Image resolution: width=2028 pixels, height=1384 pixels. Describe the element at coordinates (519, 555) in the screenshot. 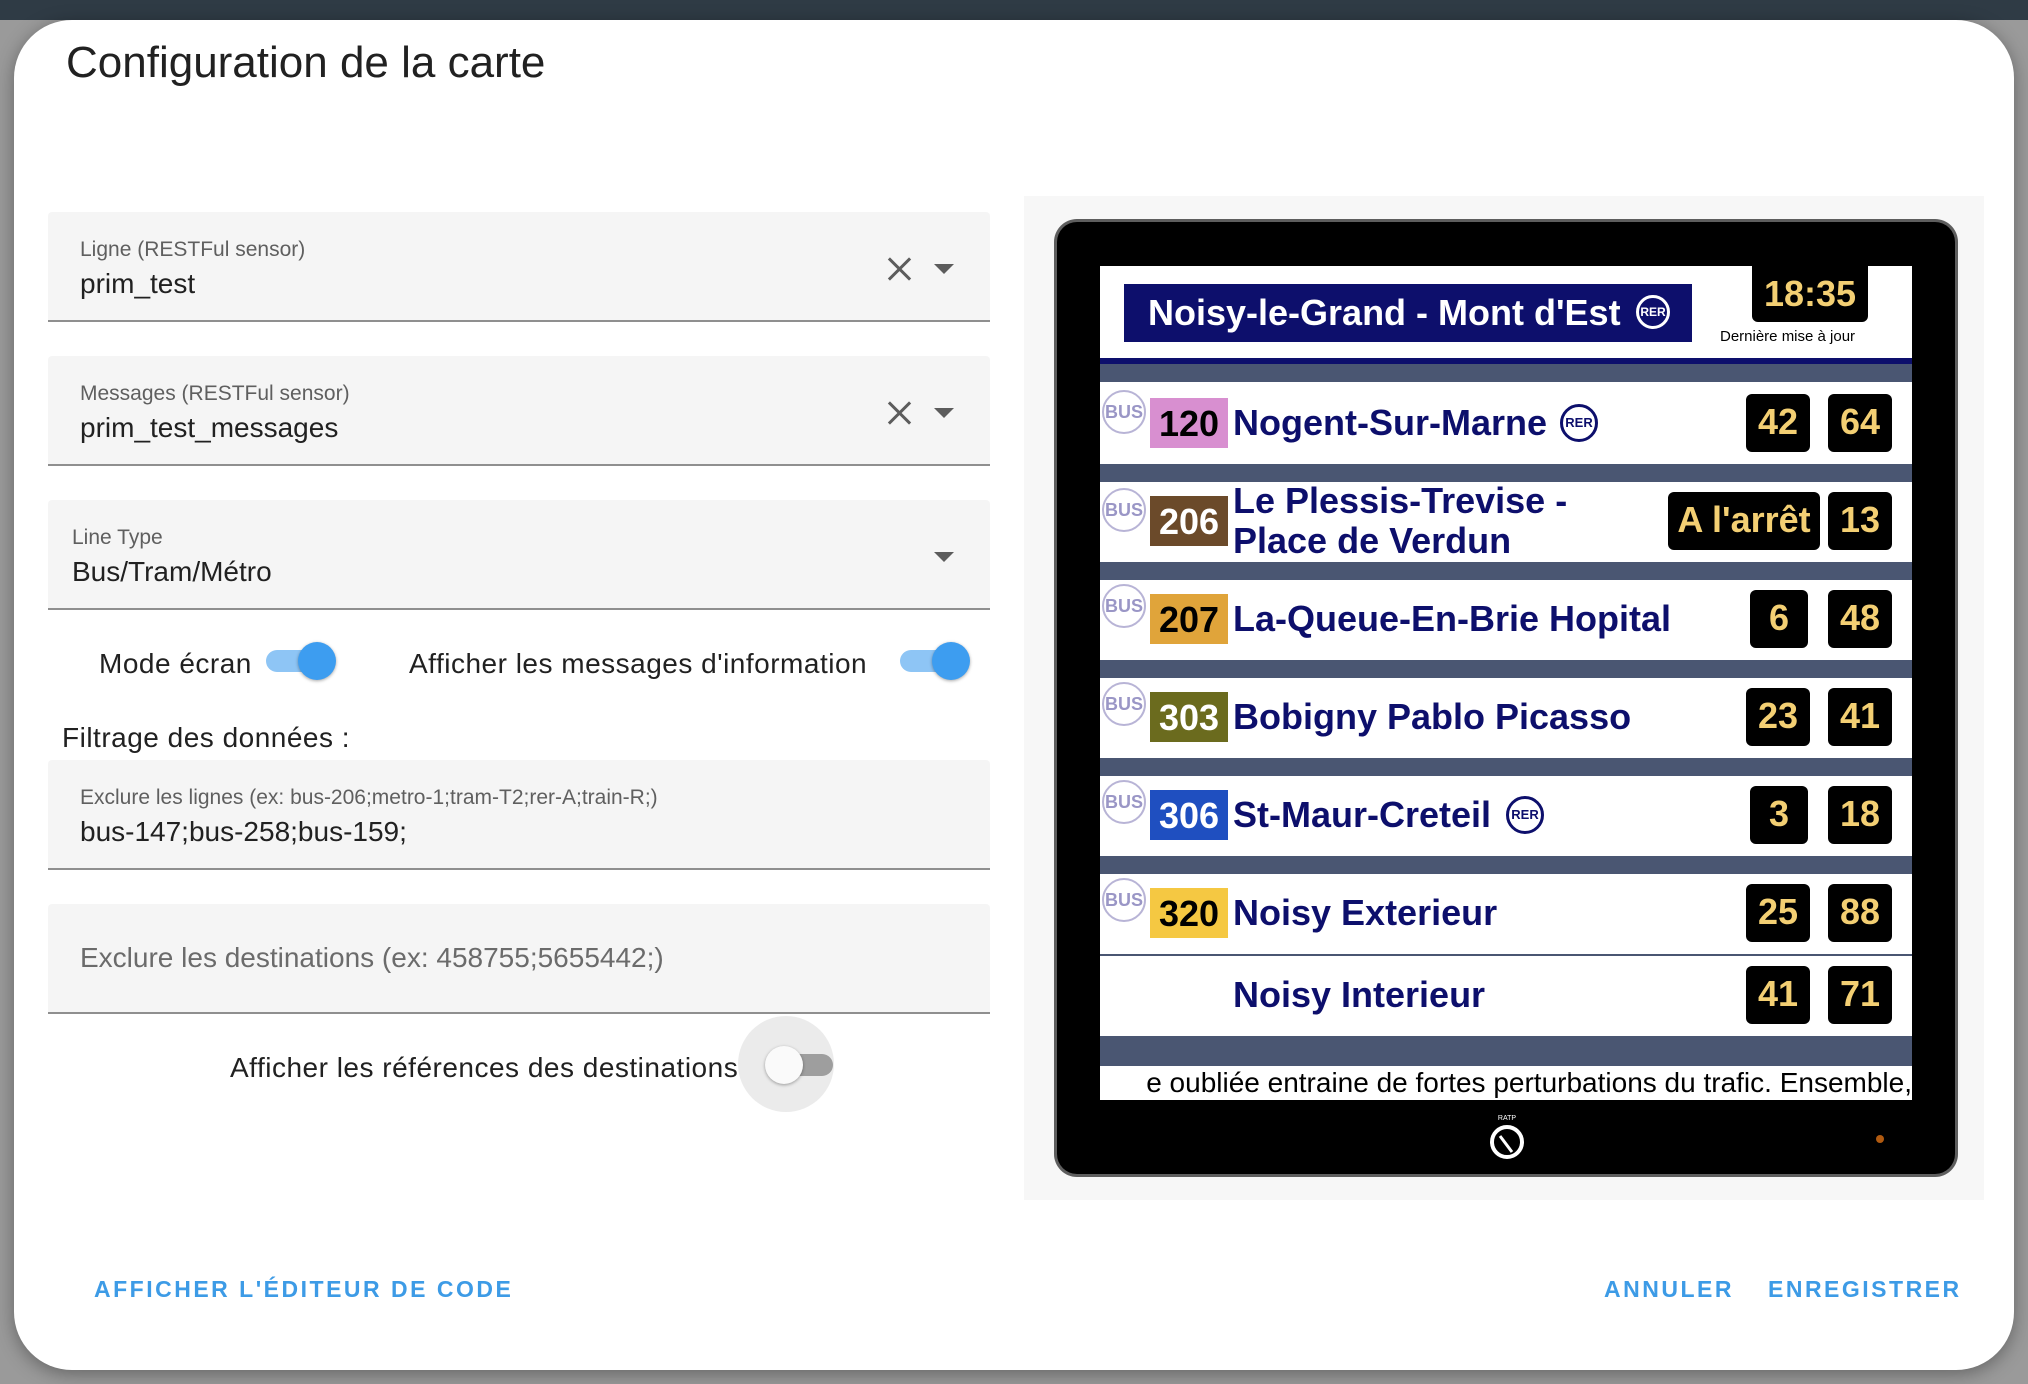

I see `line-type-select: Line Type Bus/Tram/Métro` at that location.